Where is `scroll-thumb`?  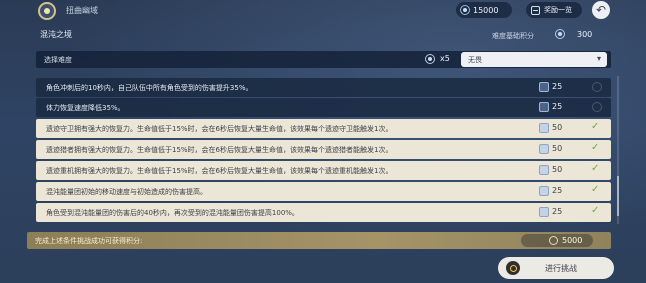 scroll-thumb is located at coordinates (618, 196).